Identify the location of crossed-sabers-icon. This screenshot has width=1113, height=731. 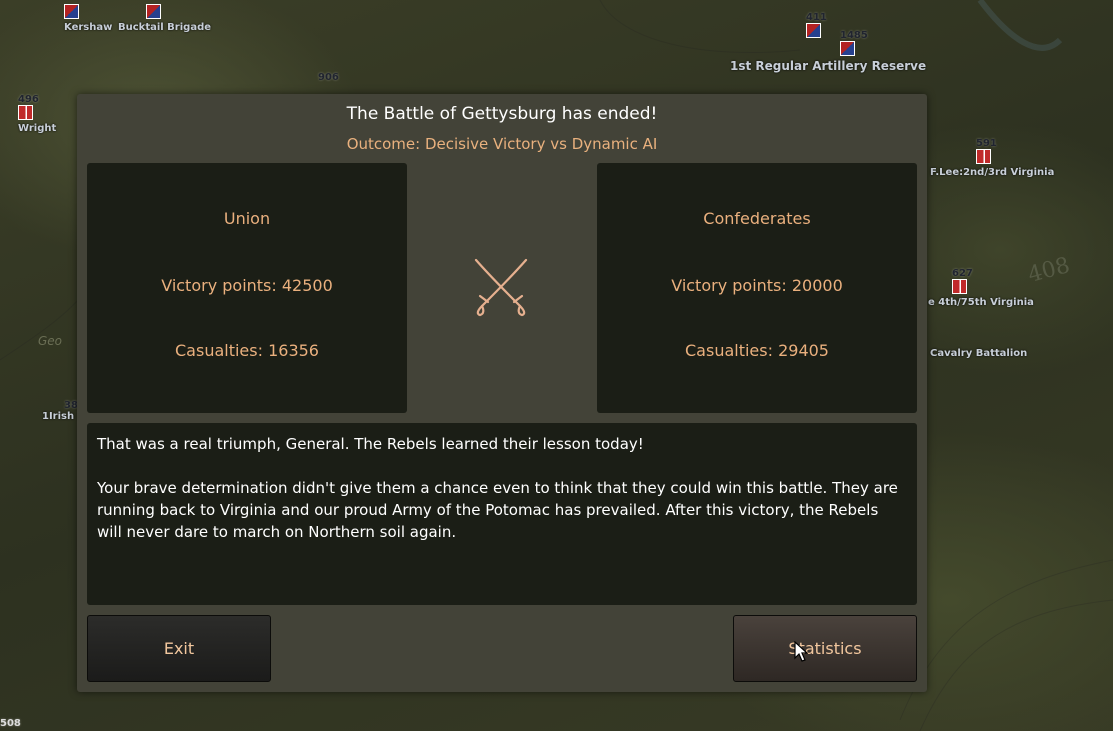
(501, 287).